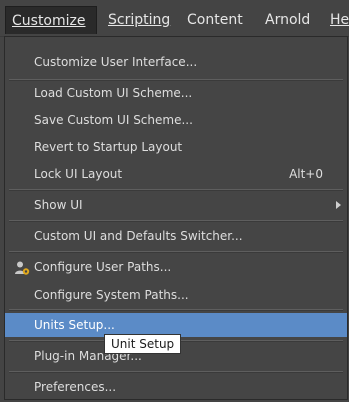 The height and width of the screenshot is (402, 349). I want to click on menu-help: He, so click(336, 20).